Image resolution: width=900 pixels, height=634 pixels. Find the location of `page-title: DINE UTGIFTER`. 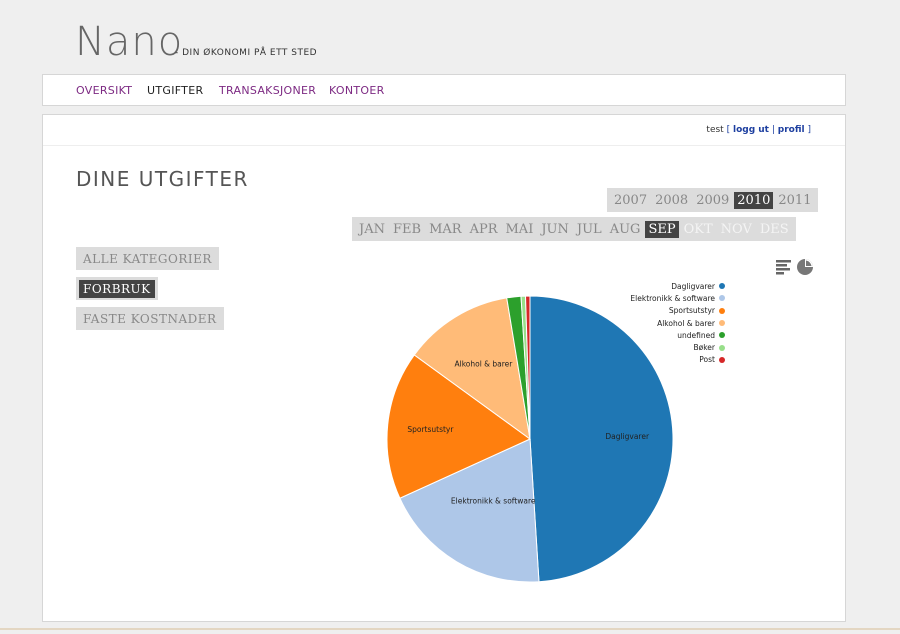

page-title: DINE UTGIFTER is located at coordinates (162, 179).